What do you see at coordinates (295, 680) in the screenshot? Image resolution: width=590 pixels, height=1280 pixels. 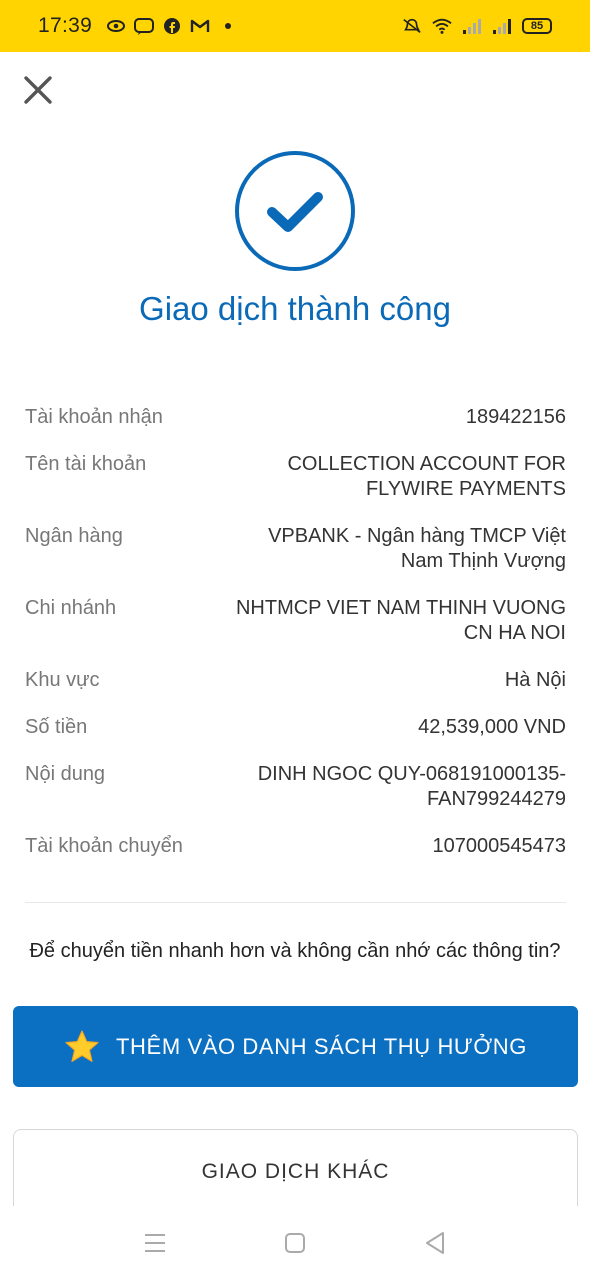 I see `detail-row-region: Khu vực Hà Nội` at bounding box center [295, 680].